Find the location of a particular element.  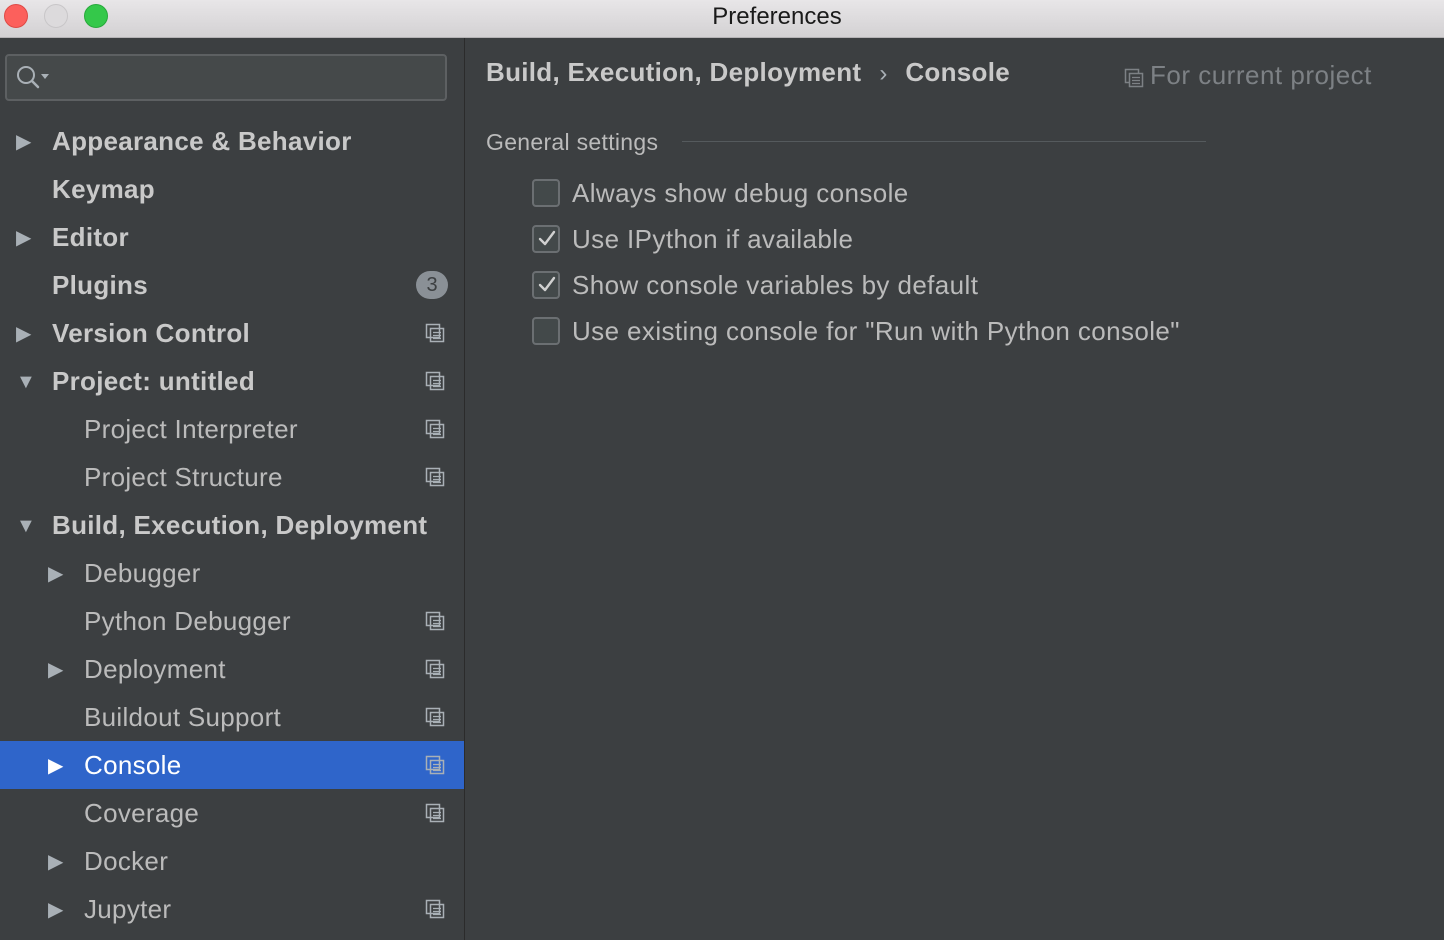

settings-search-box is located at coordinates (226, 77).